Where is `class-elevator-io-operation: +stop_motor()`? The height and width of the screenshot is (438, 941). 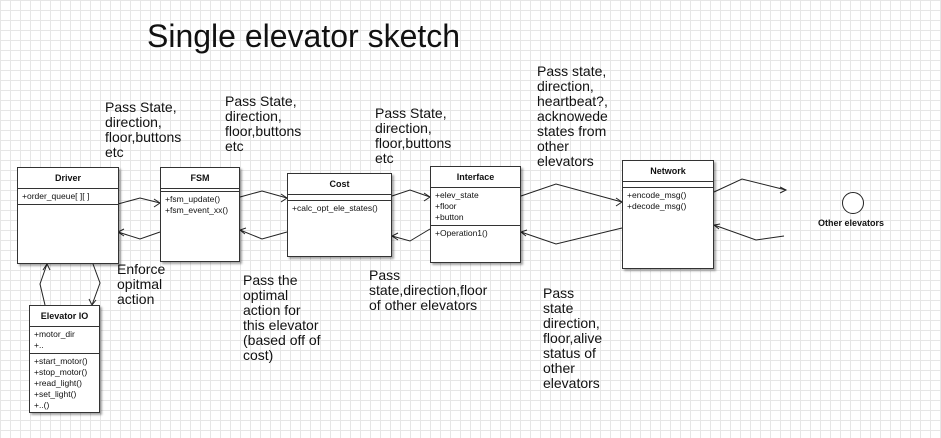
class-elevator-io-operation: +stop_motor() is located at coordinates (61, 372).